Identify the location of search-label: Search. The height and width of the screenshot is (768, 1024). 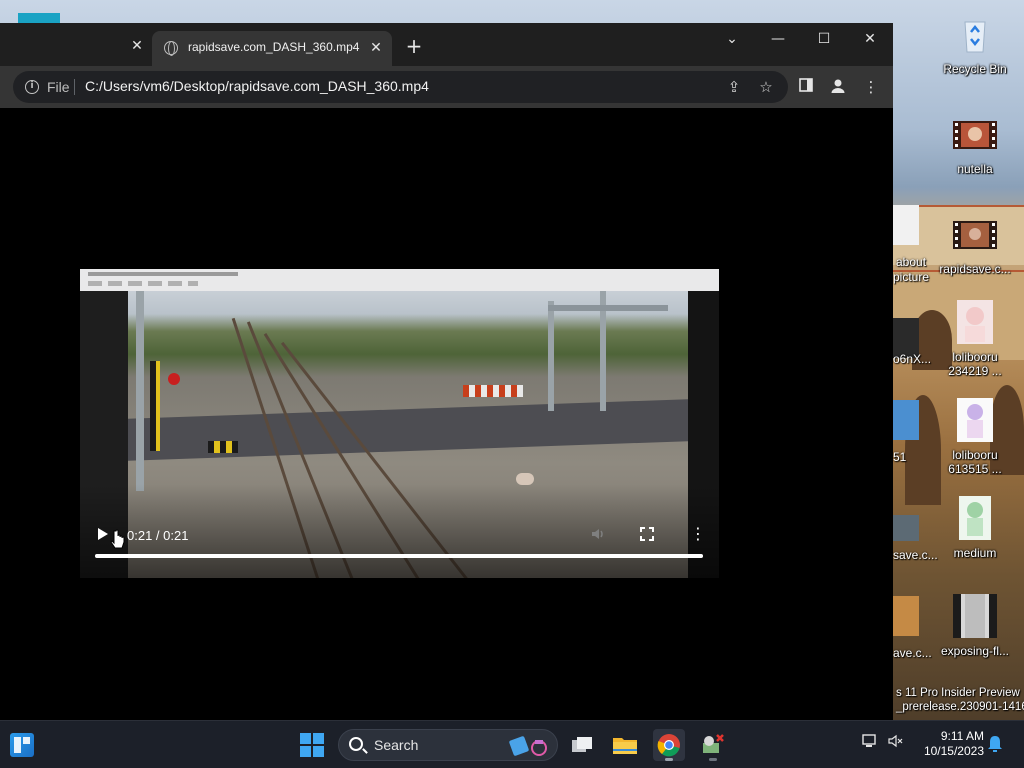
(396, 745).